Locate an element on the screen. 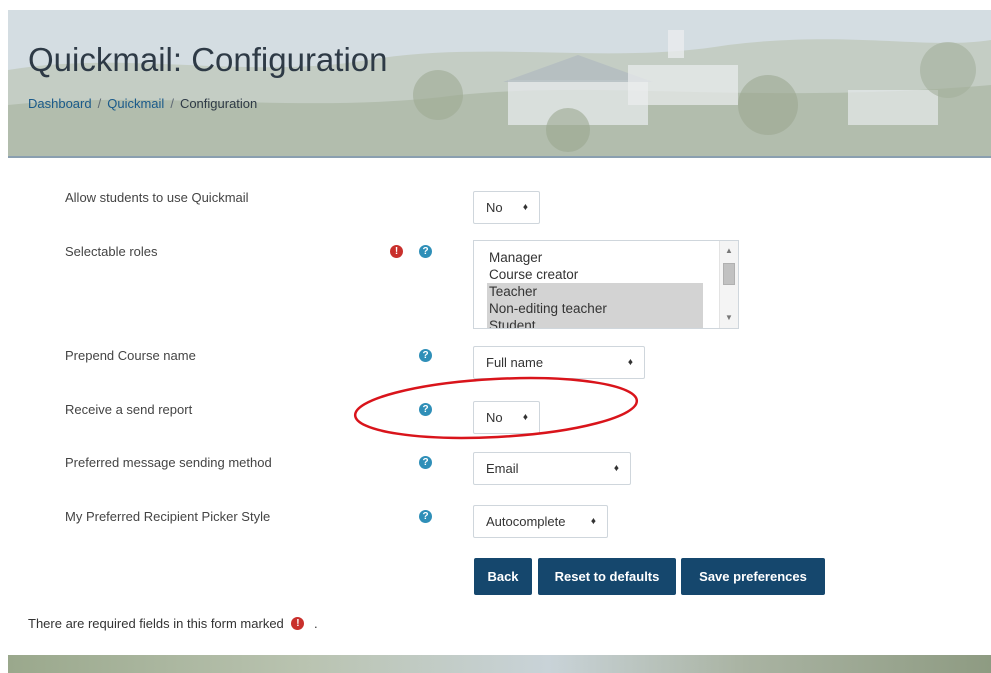 This screenshot has height=673, width=991. page-title: Quickmail: Configuration is located at coordinates (208, 59).